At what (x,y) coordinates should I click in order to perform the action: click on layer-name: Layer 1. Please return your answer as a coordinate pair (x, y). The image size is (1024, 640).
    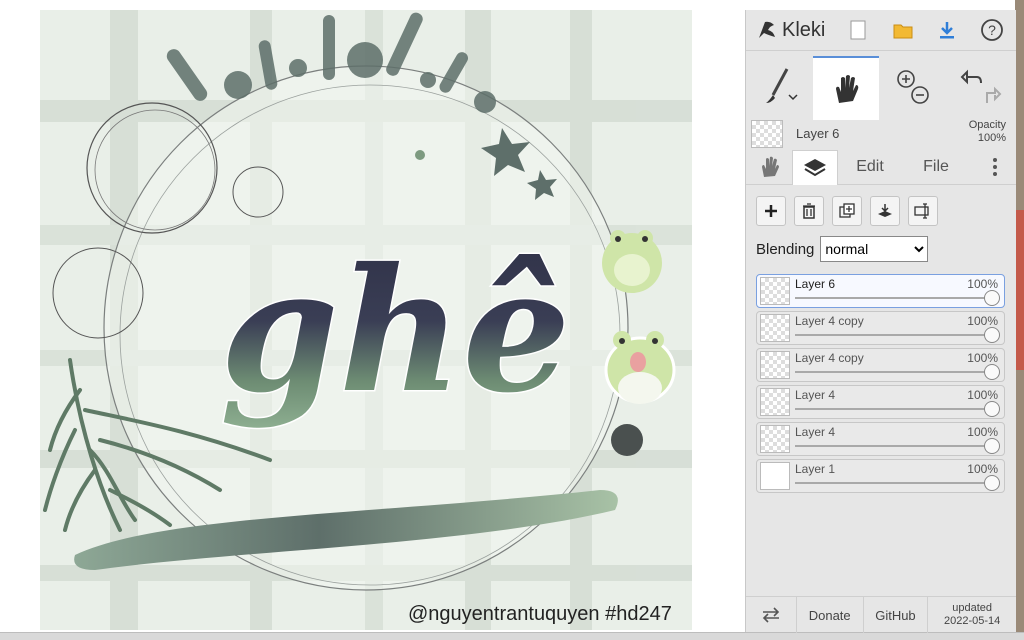
    Looking at the image, I should click on (815, 469).